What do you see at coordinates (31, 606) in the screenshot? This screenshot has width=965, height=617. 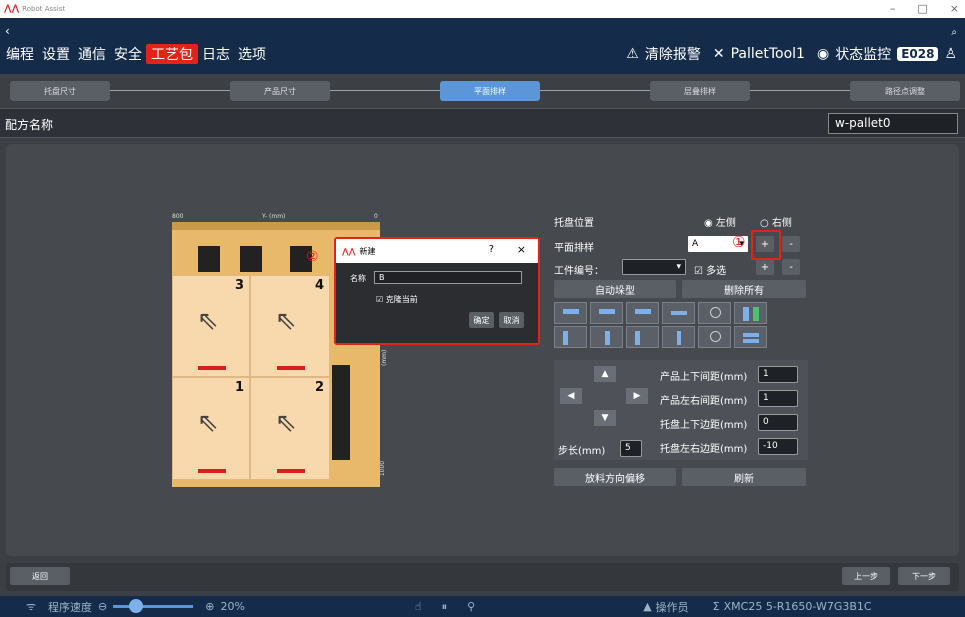 I see `wifi-icon: ᯤ` at bounding box center [31, 606].